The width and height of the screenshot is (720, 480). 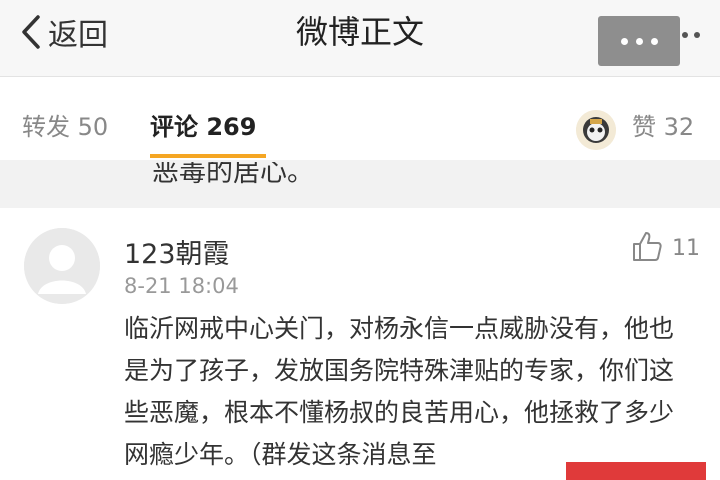 What do you see at coordinates (686, 248) in the screenshot?
I see `comment-like-count: 11` at bounding box center [686, 248].